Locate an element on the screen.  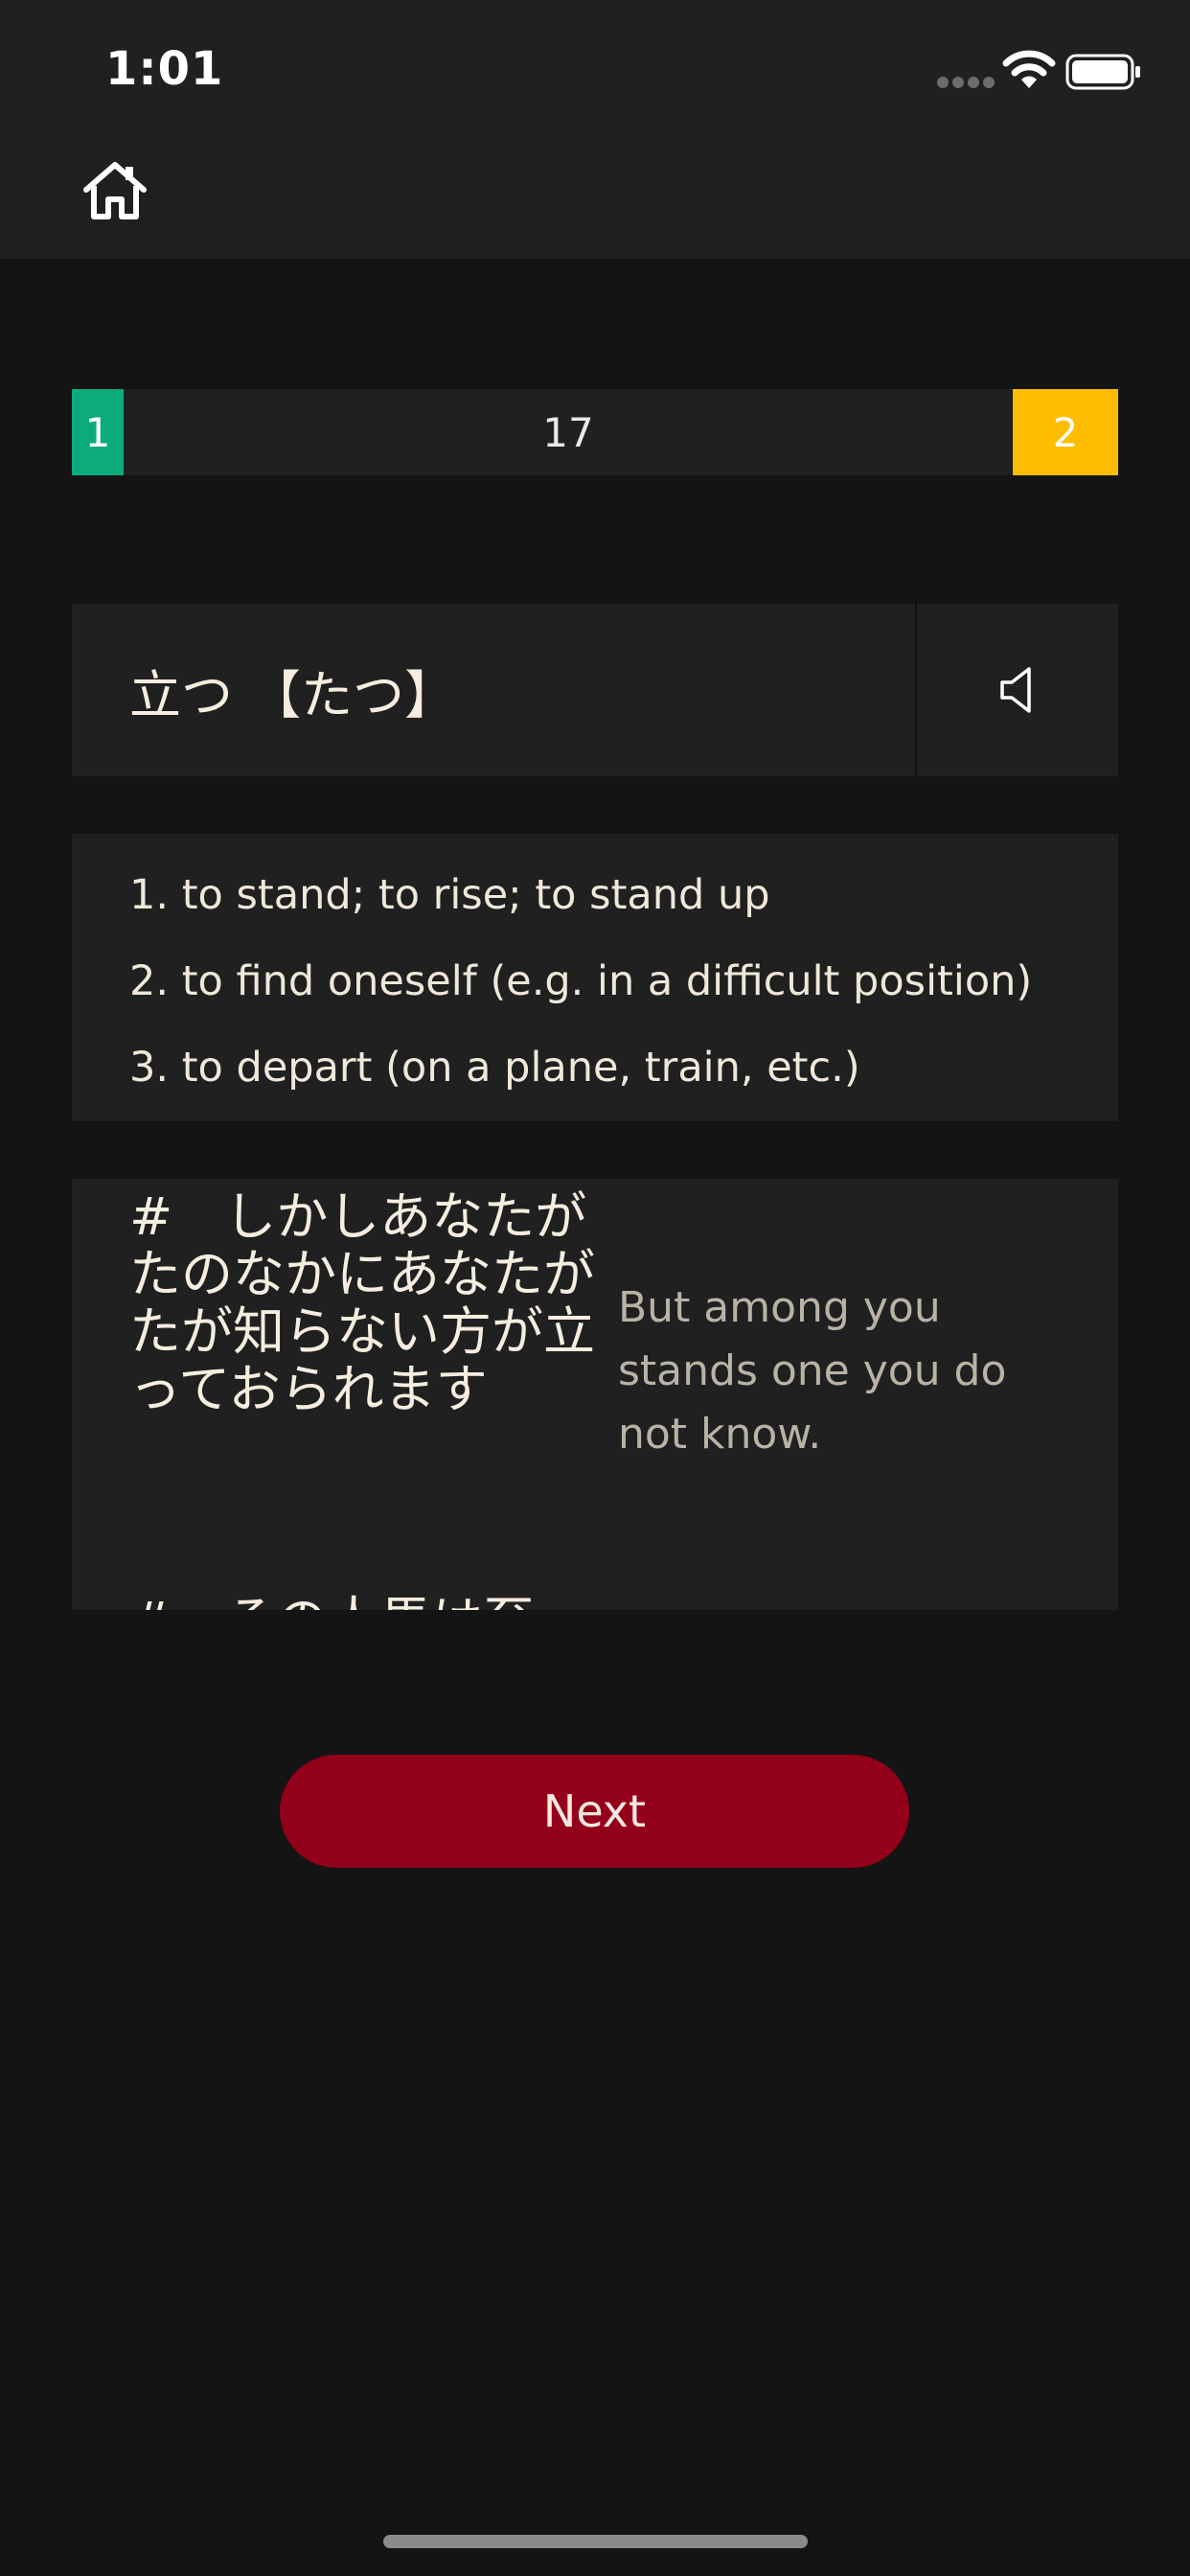
top-bar: 1:01 is located at coordinates (595, 129).